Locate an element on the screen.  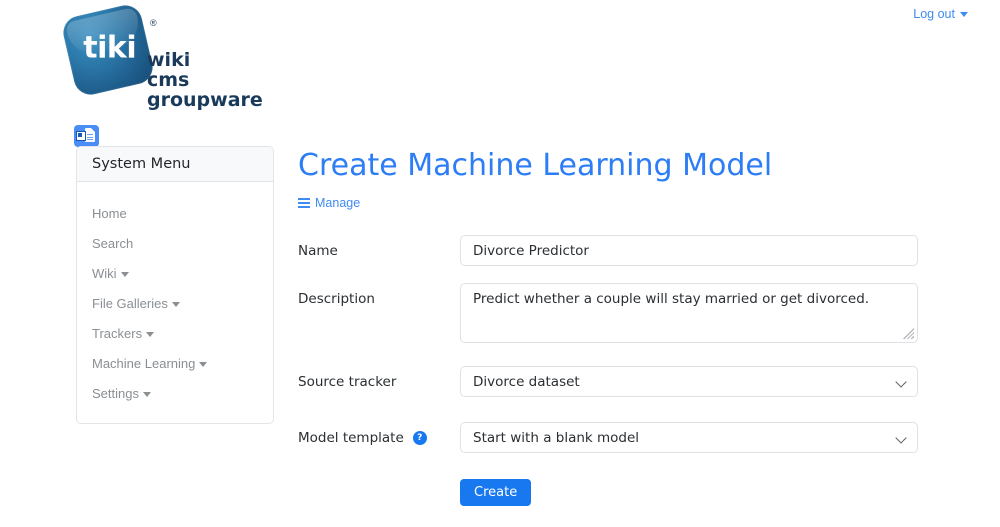
model-template-control: Start with a blank model is located at coordinates (699, 437).